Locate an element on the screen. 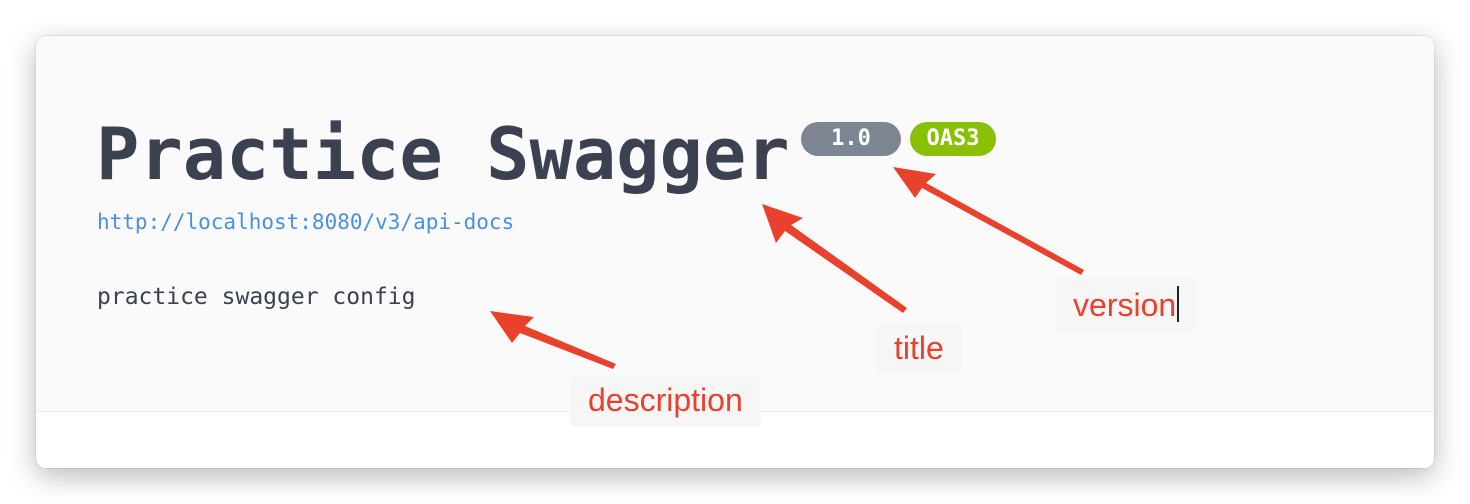 The image size is (1470, 504). text-caret is located at coordinates (1178, 304).